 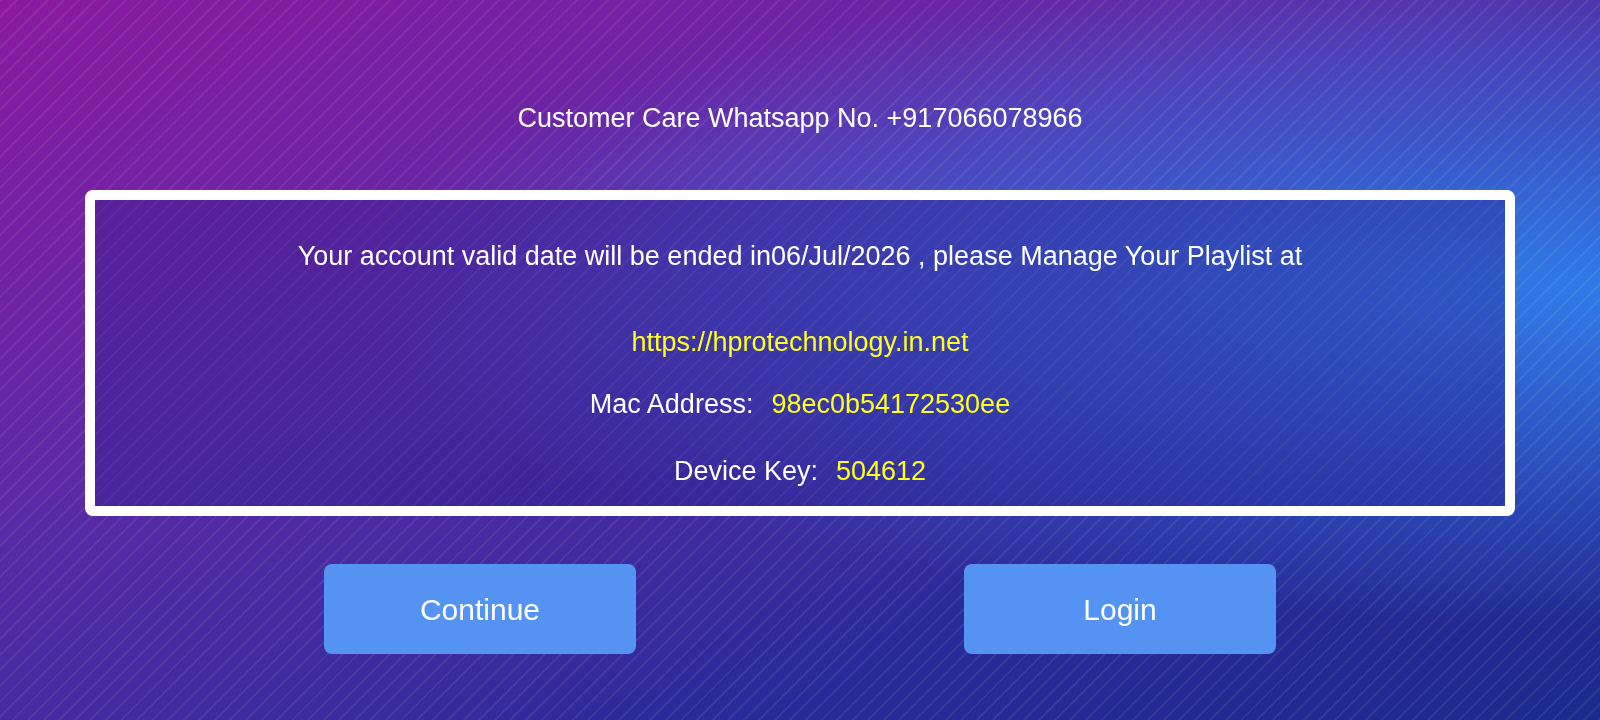 What do you see at coordinates (891, 404) in the screenshot?
I see `field-value: 98ec0b54172530ee` at bounding box center [891, 404].